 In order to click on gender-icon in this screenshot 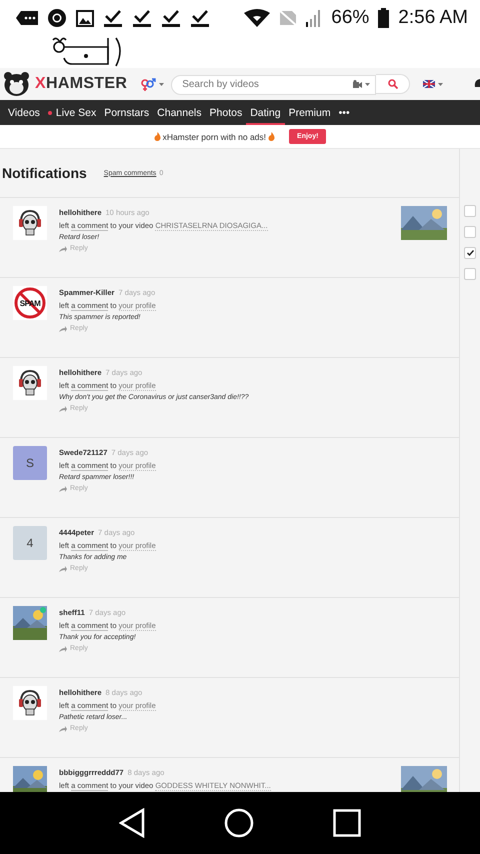, I will do `click(148, 84)`.